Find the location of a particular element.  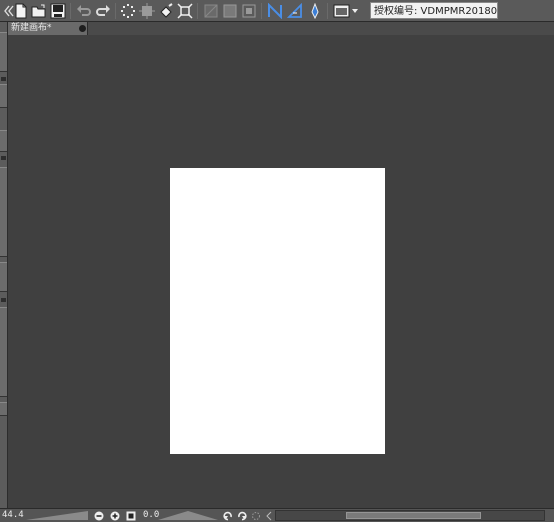

grid-b-icon is located at coordinates (230, 11).